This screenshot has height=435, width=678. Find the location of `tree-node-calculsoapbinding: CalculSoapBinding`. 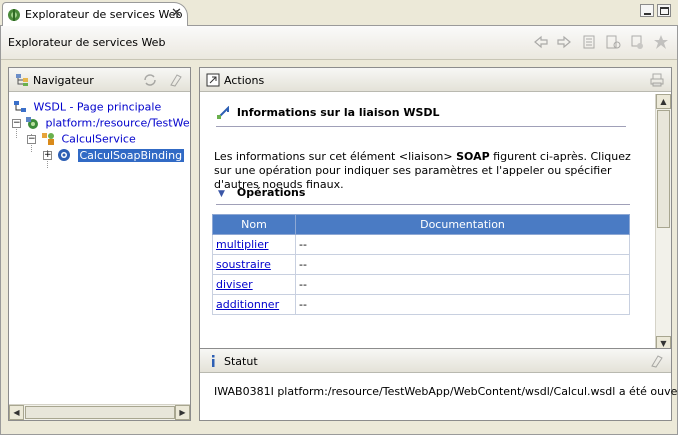

tree-node-calculsoapbinding: CalculSoapBinding is located at coordinates (121, 156).